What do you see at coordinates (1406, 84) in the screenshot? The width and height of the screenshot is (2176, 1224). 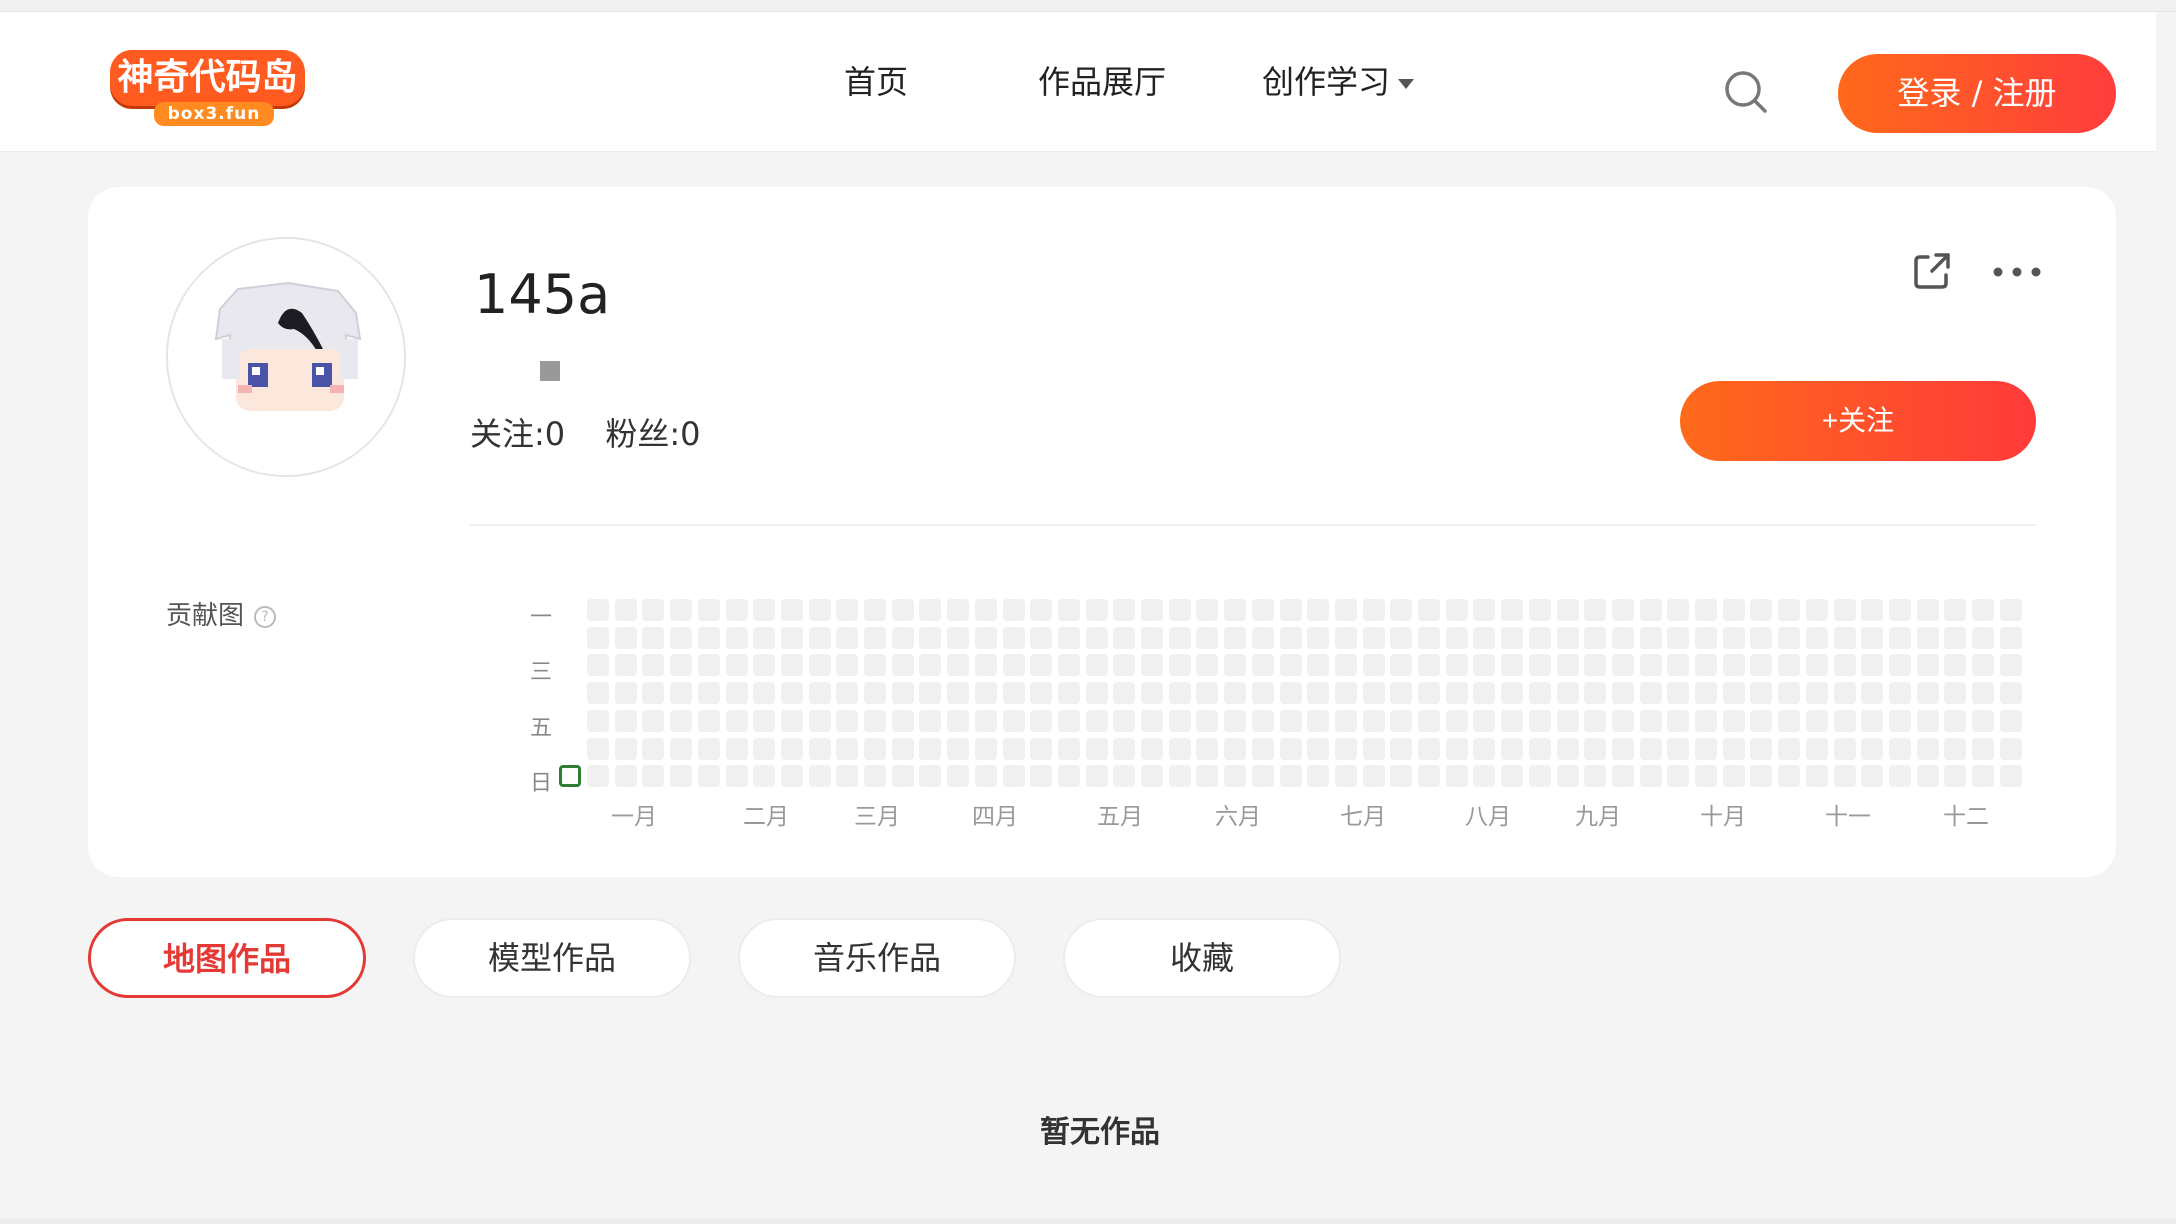 I see `chevron-down-icon` at bounding box center [1406, 84].